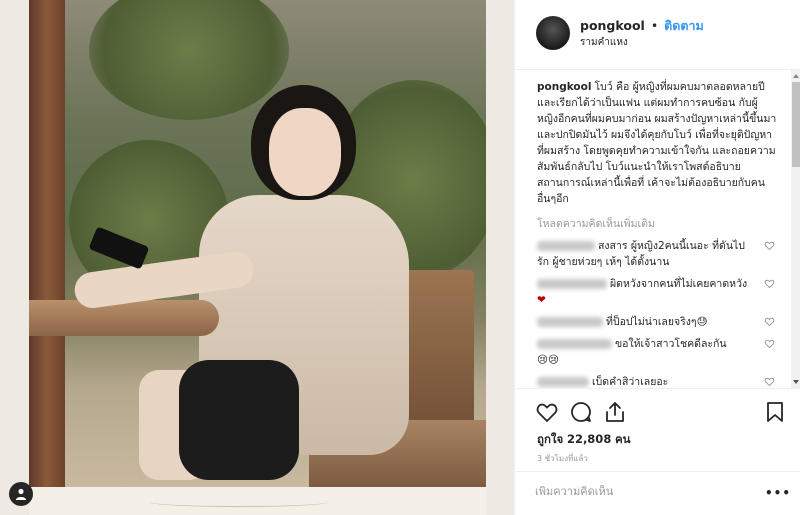 This screenshot has height=515, width=800. I want to click on load-more-comments: โหลดความคิดเห็นเพิ่มเติม, so click(657, 223).